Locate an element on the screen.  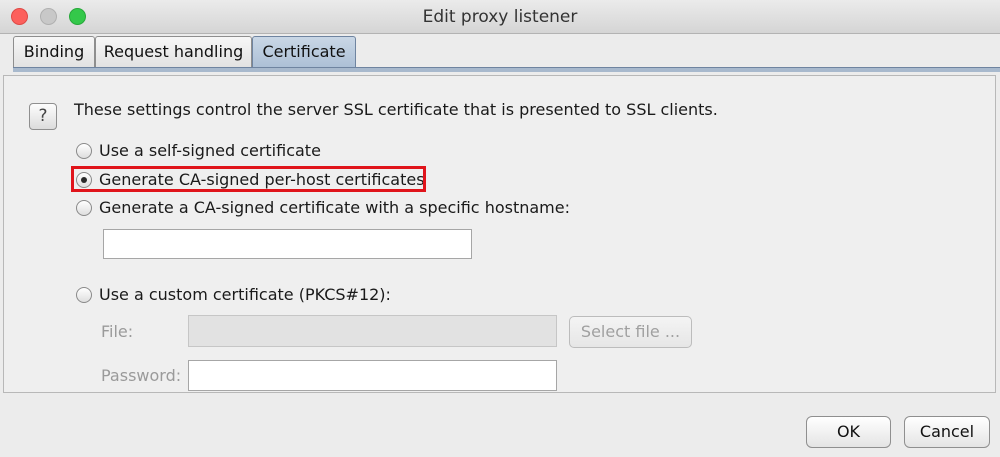
highlight-box is located at coordinates (248, 179).